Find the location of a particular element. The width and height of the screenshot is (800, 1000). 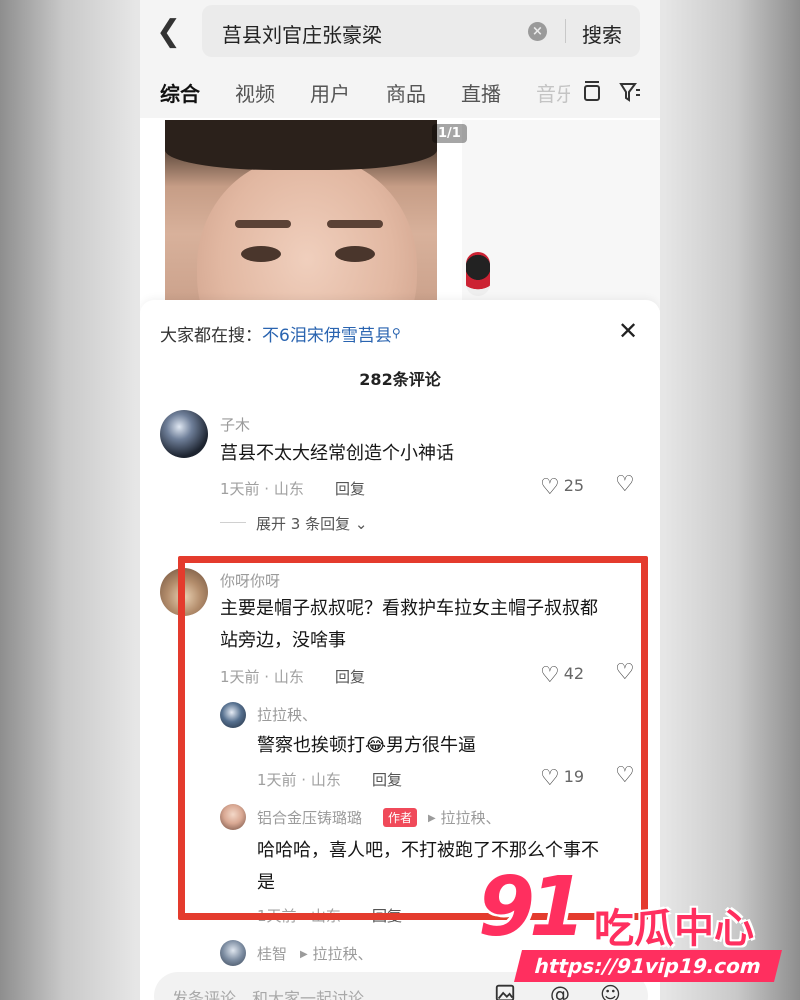

reply-to: ▶ 拉拉秧、 is located at coordinates (336, 953).